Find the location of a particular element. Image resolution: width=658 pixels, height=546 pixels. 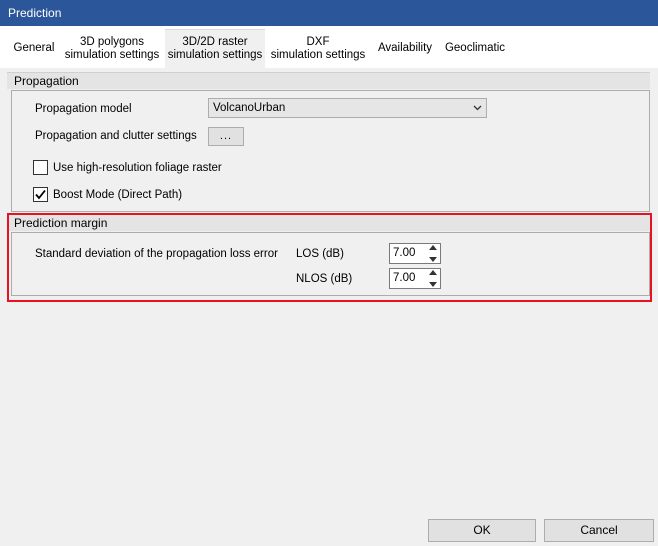

propagation-model-value: VolcanoUrban is located at coordinates (249, 108).